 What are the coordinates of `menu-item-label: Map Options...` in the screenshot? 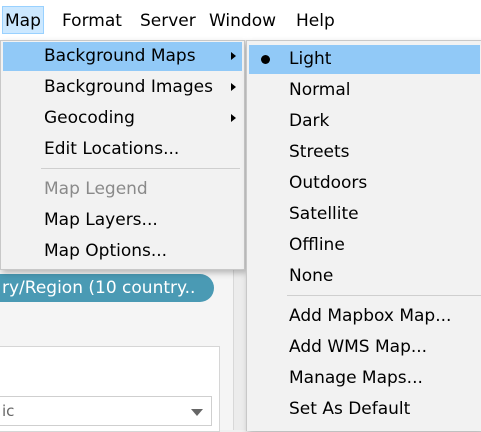 It's located at (106, 251).